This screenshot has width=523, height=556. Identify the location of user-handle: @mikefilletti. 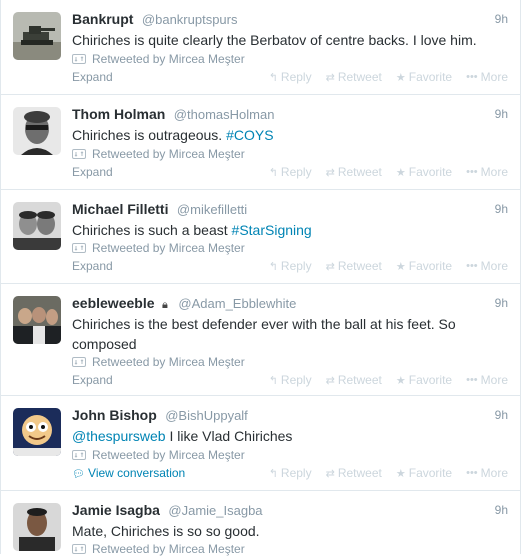
(212, 209).